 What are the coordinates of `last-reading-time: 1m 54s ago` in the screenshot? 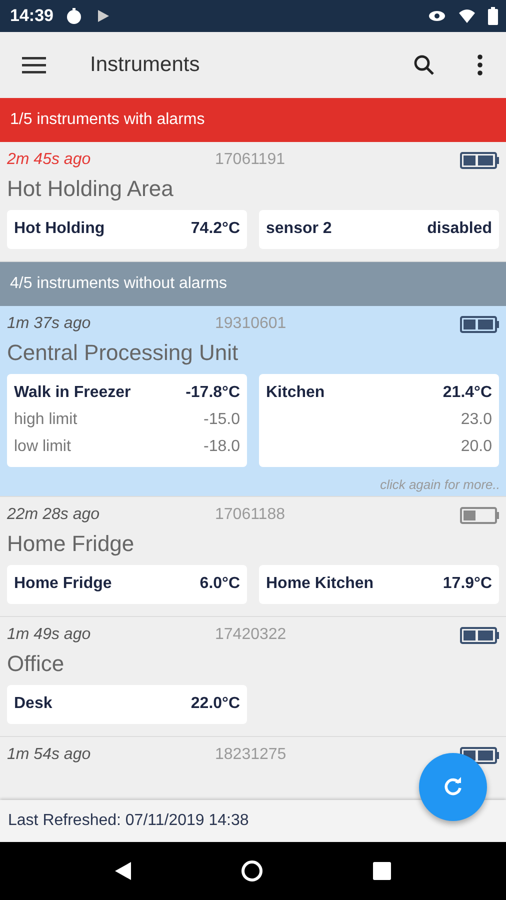 It's located at (49, 755).